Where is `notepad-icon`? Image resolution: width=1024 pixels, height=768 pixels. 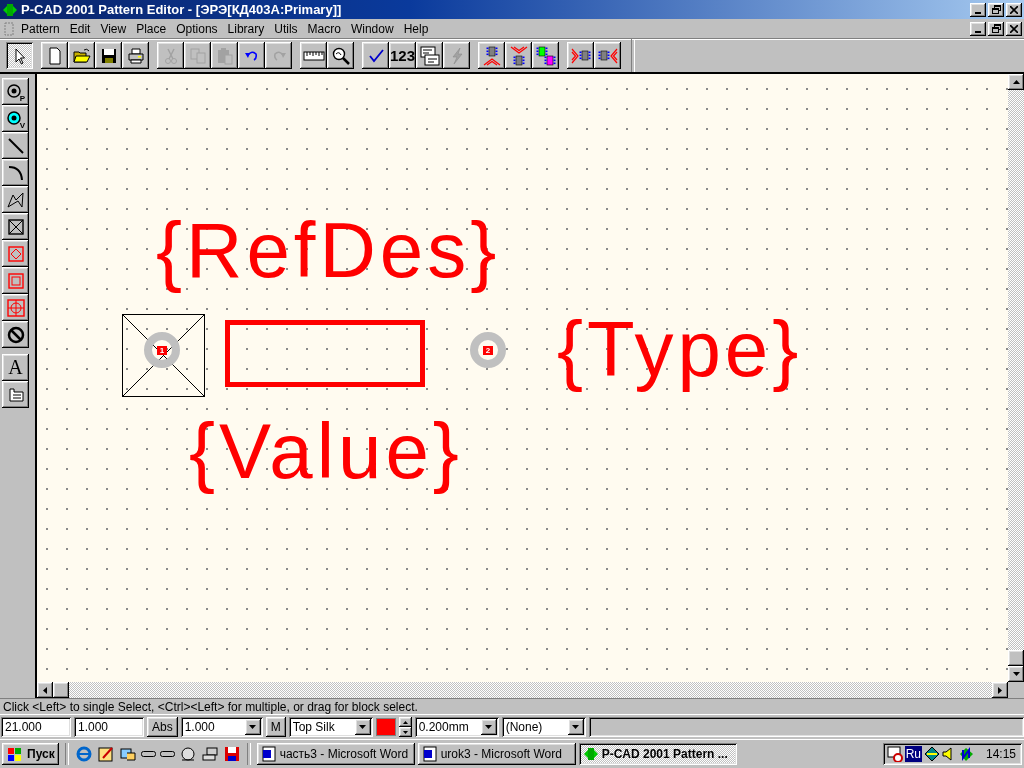
notepad-icon is located at coordinates (105, 753).